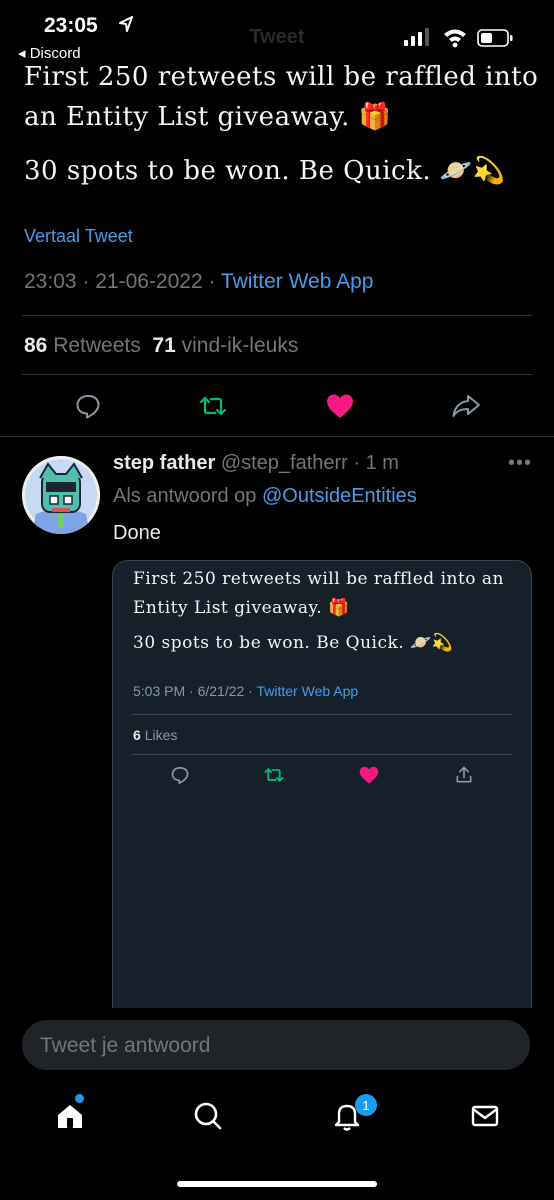  I want to click on avatar, so click(61, 495).